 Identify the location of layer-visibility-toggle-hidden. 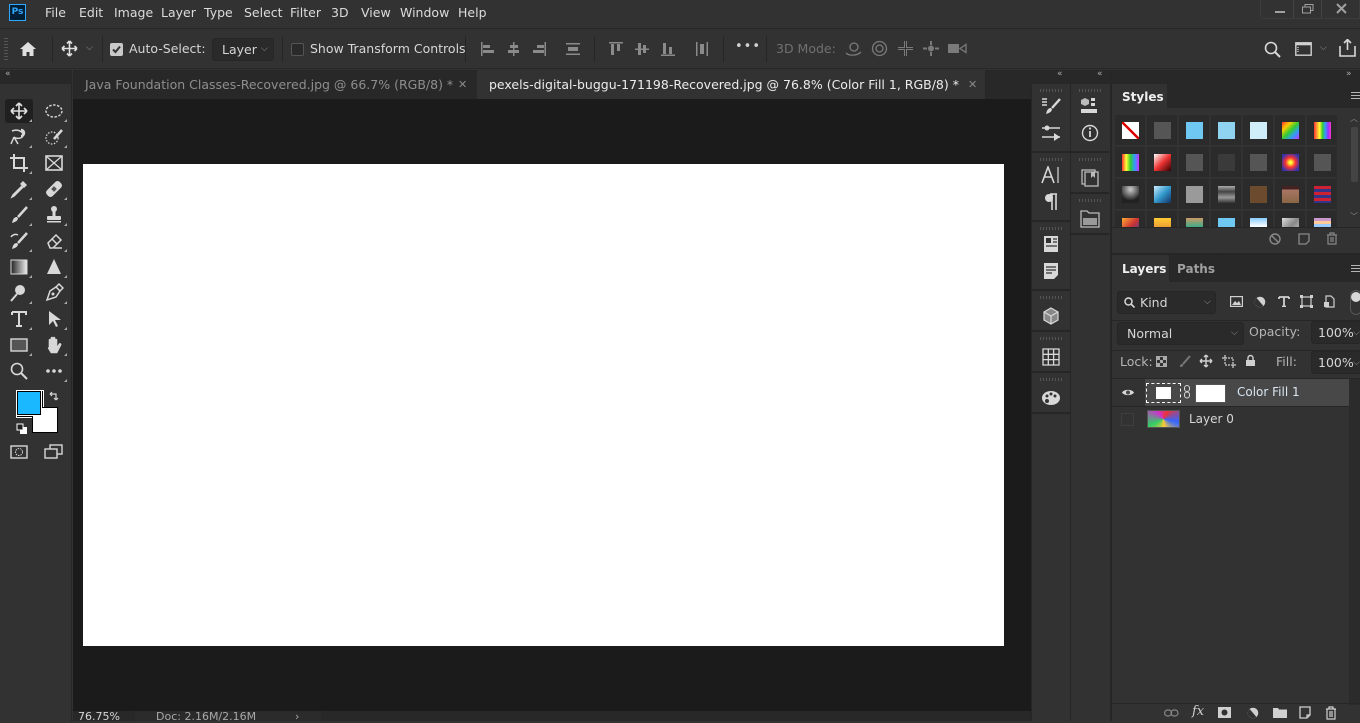
(1127, 419).